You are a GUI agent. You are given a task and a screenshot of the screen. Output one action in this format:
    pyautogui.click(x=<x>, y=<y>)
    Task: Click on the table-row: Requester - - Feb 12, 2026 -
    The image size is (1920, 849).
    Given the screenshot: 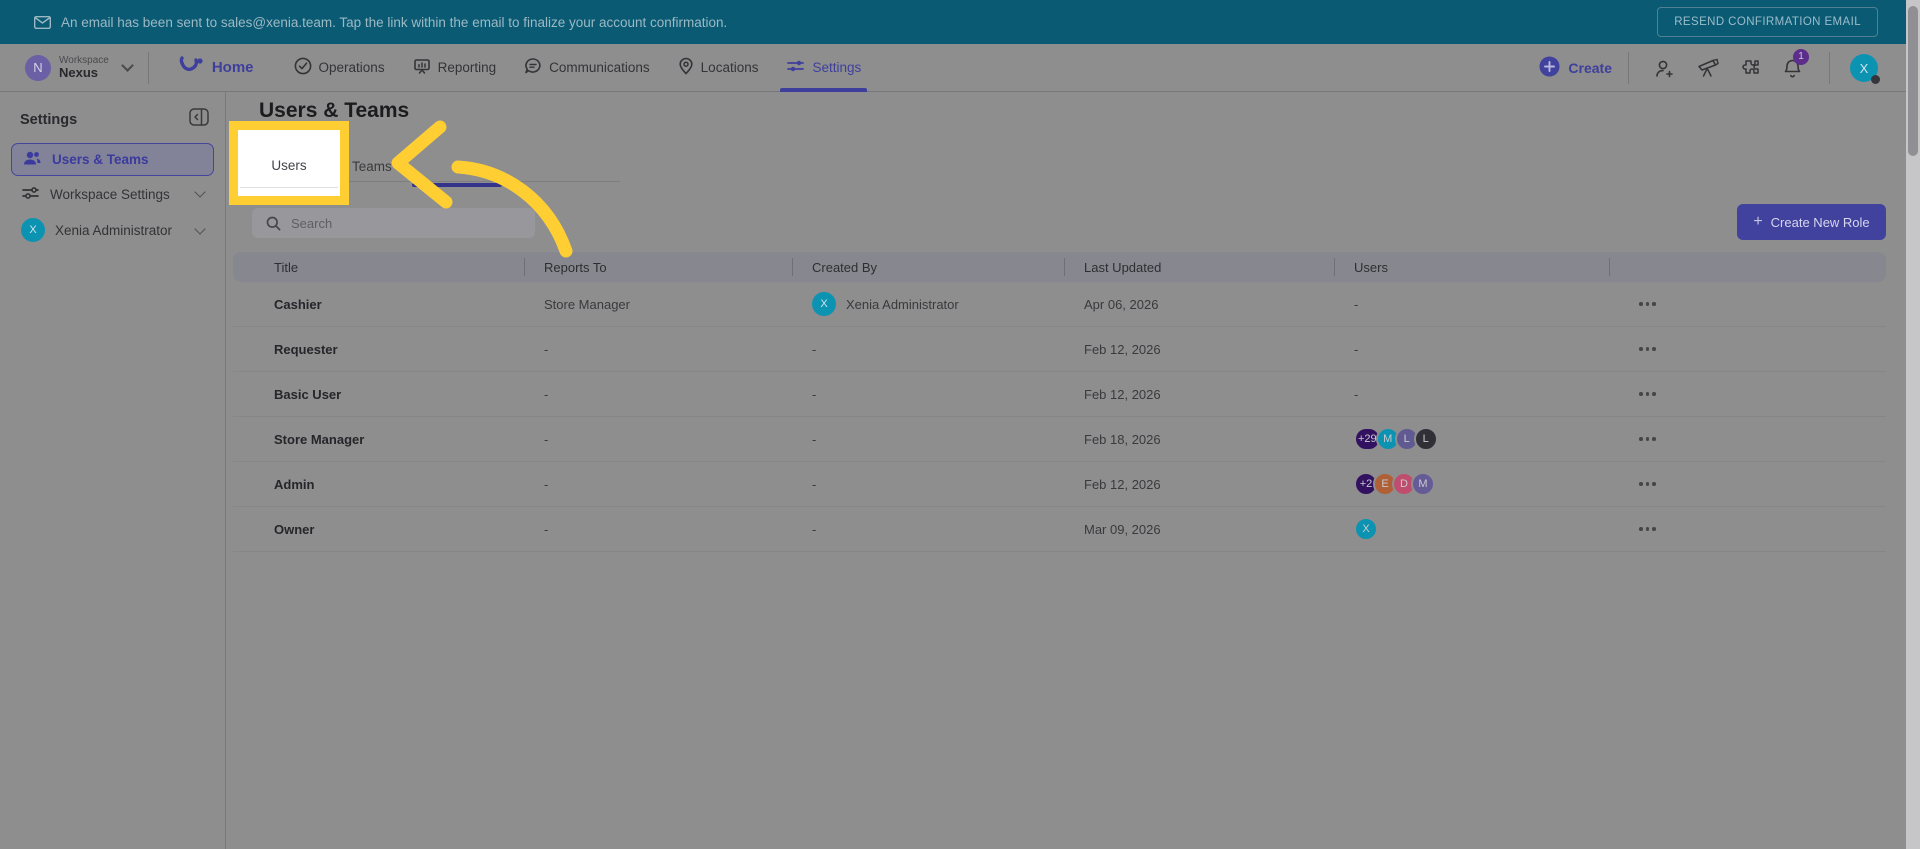 What is the action you would take?
    pyautogui.click(x=1059, y=349)
    